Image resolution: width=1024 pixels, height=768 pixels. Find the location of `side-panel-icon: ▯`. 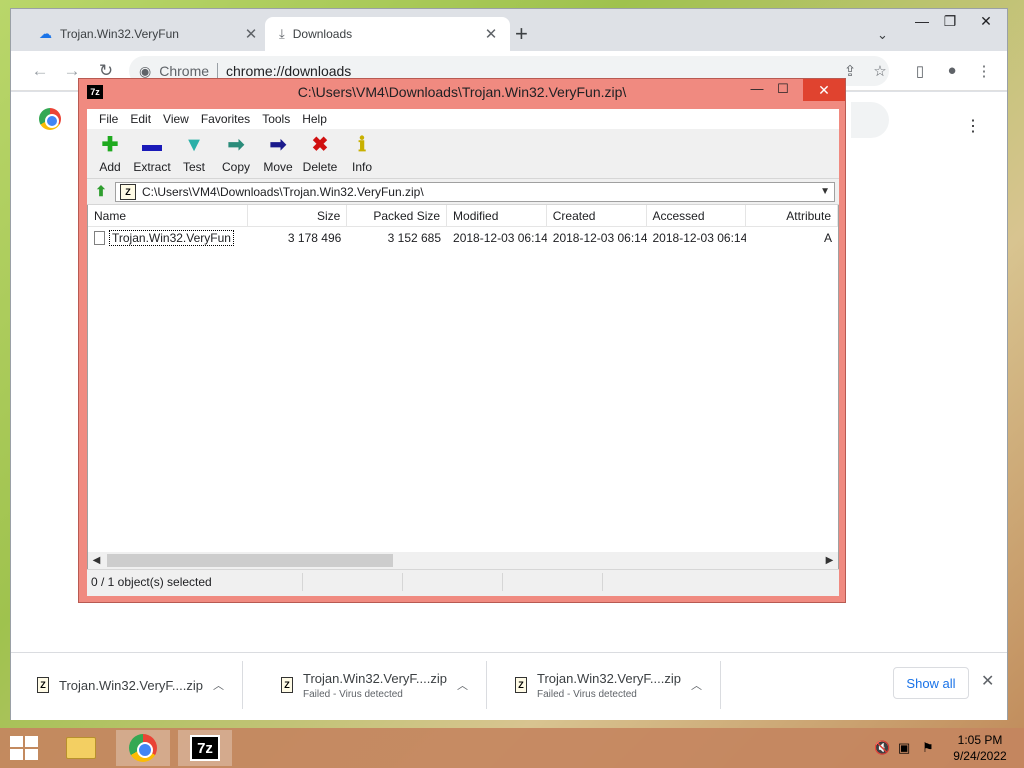

side-panel-icon: ▯ is located at coordinates (920, 71).